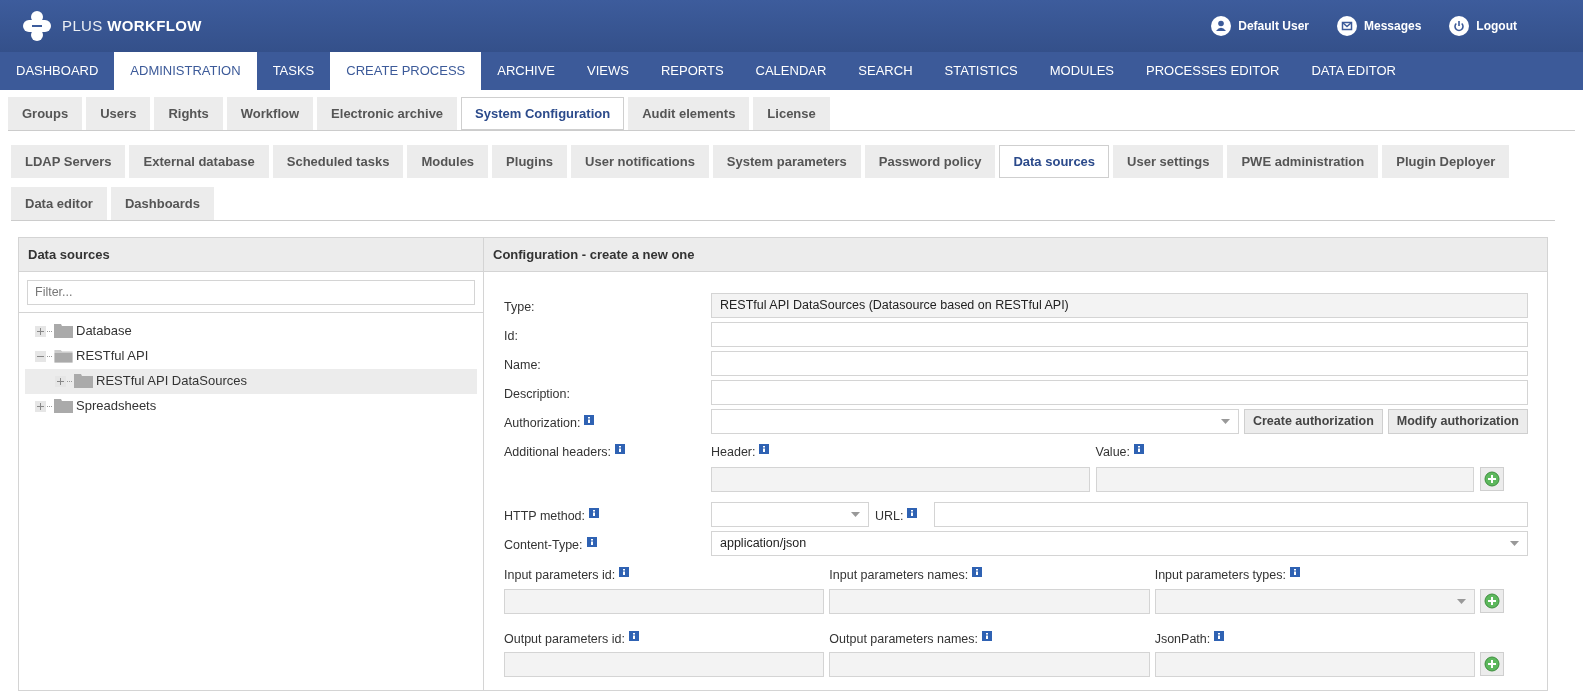 The height and width of the screenshot is (691, 1583). What do you see at coordinates (519, 307) in the screenshot?
I see `field-label: Type:` at bounding box center [519, 307].